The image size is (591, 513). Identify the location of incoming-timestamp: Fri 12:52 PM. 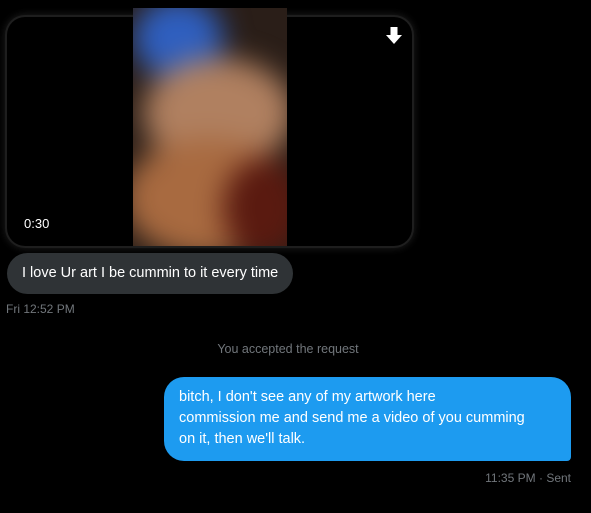
(40, 309).